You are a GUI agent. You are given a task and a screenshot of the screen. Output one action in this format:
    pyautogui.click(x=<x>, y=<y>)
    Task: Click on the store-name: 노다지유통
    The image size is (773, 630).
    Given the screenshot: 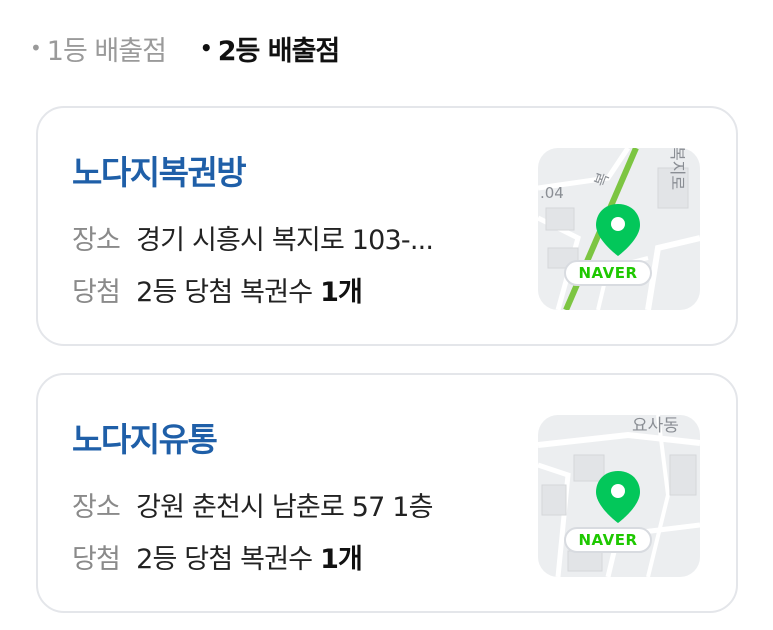 What is the action you would take?
    pyautogui.click(x=145, y=437)
    